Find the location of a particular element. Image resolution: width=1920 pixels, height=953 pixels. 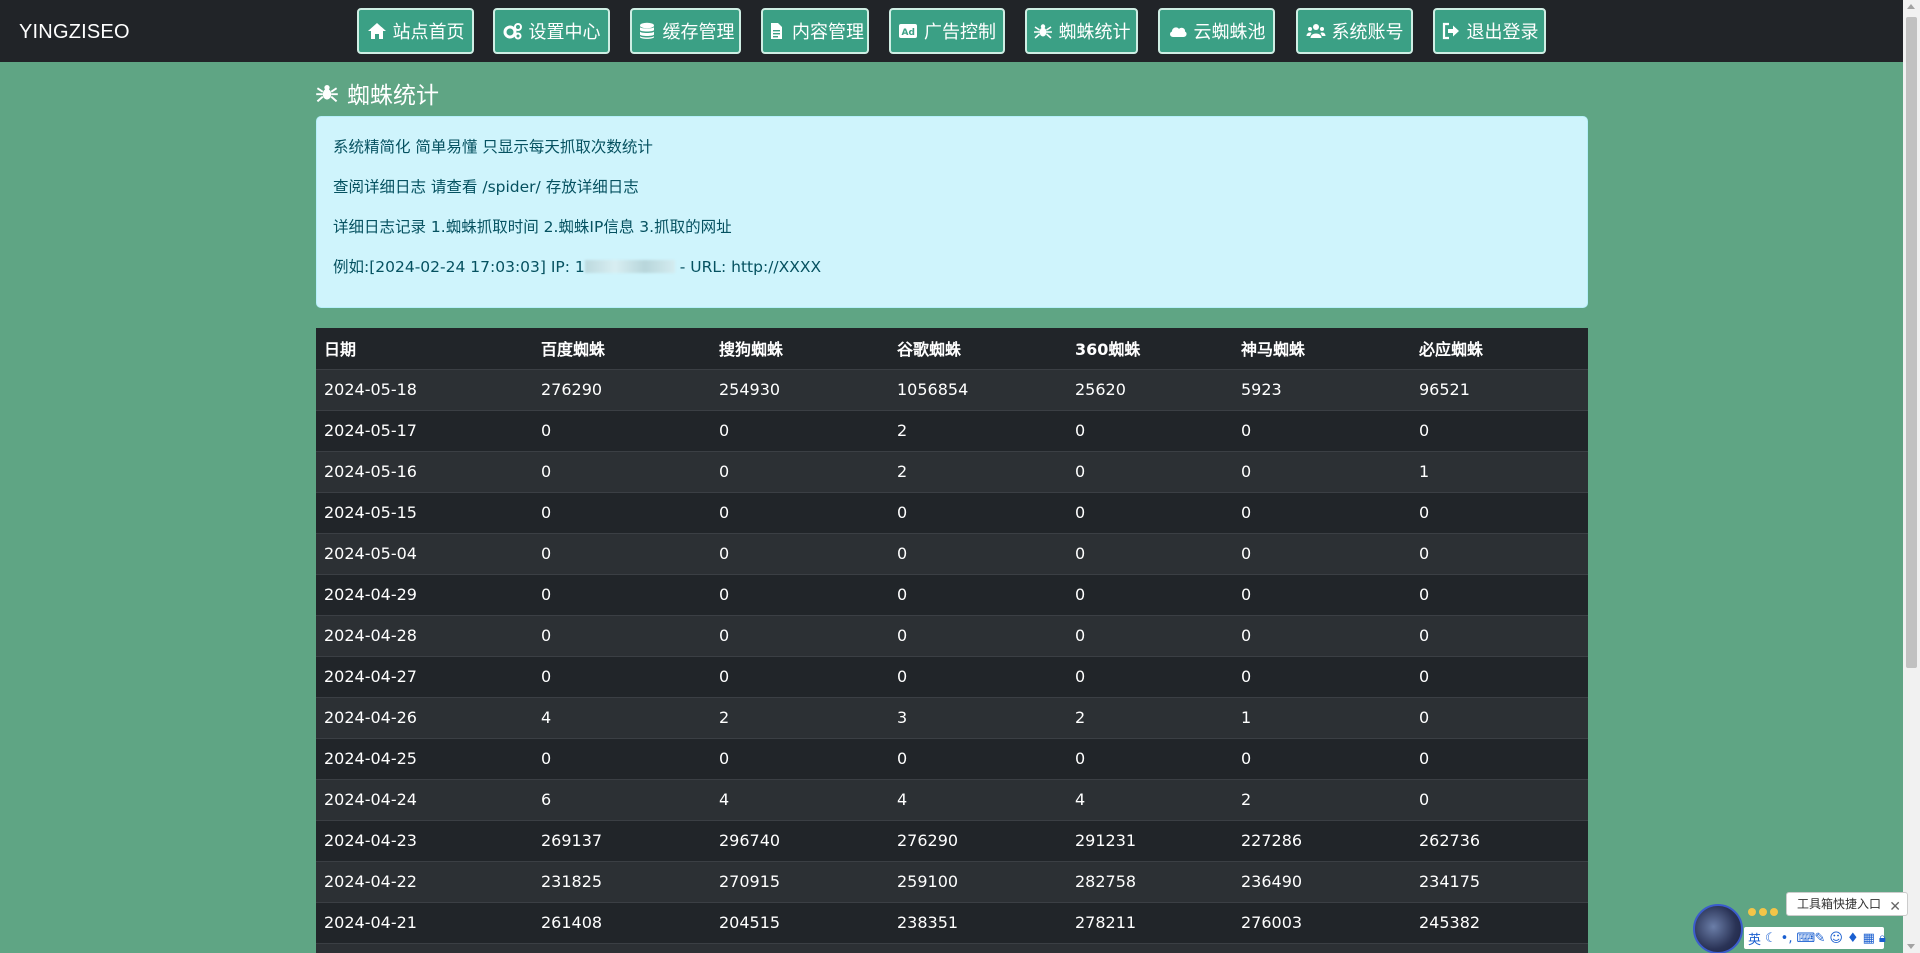

scroll-up-arrow is located at coordinates (1911, 6).